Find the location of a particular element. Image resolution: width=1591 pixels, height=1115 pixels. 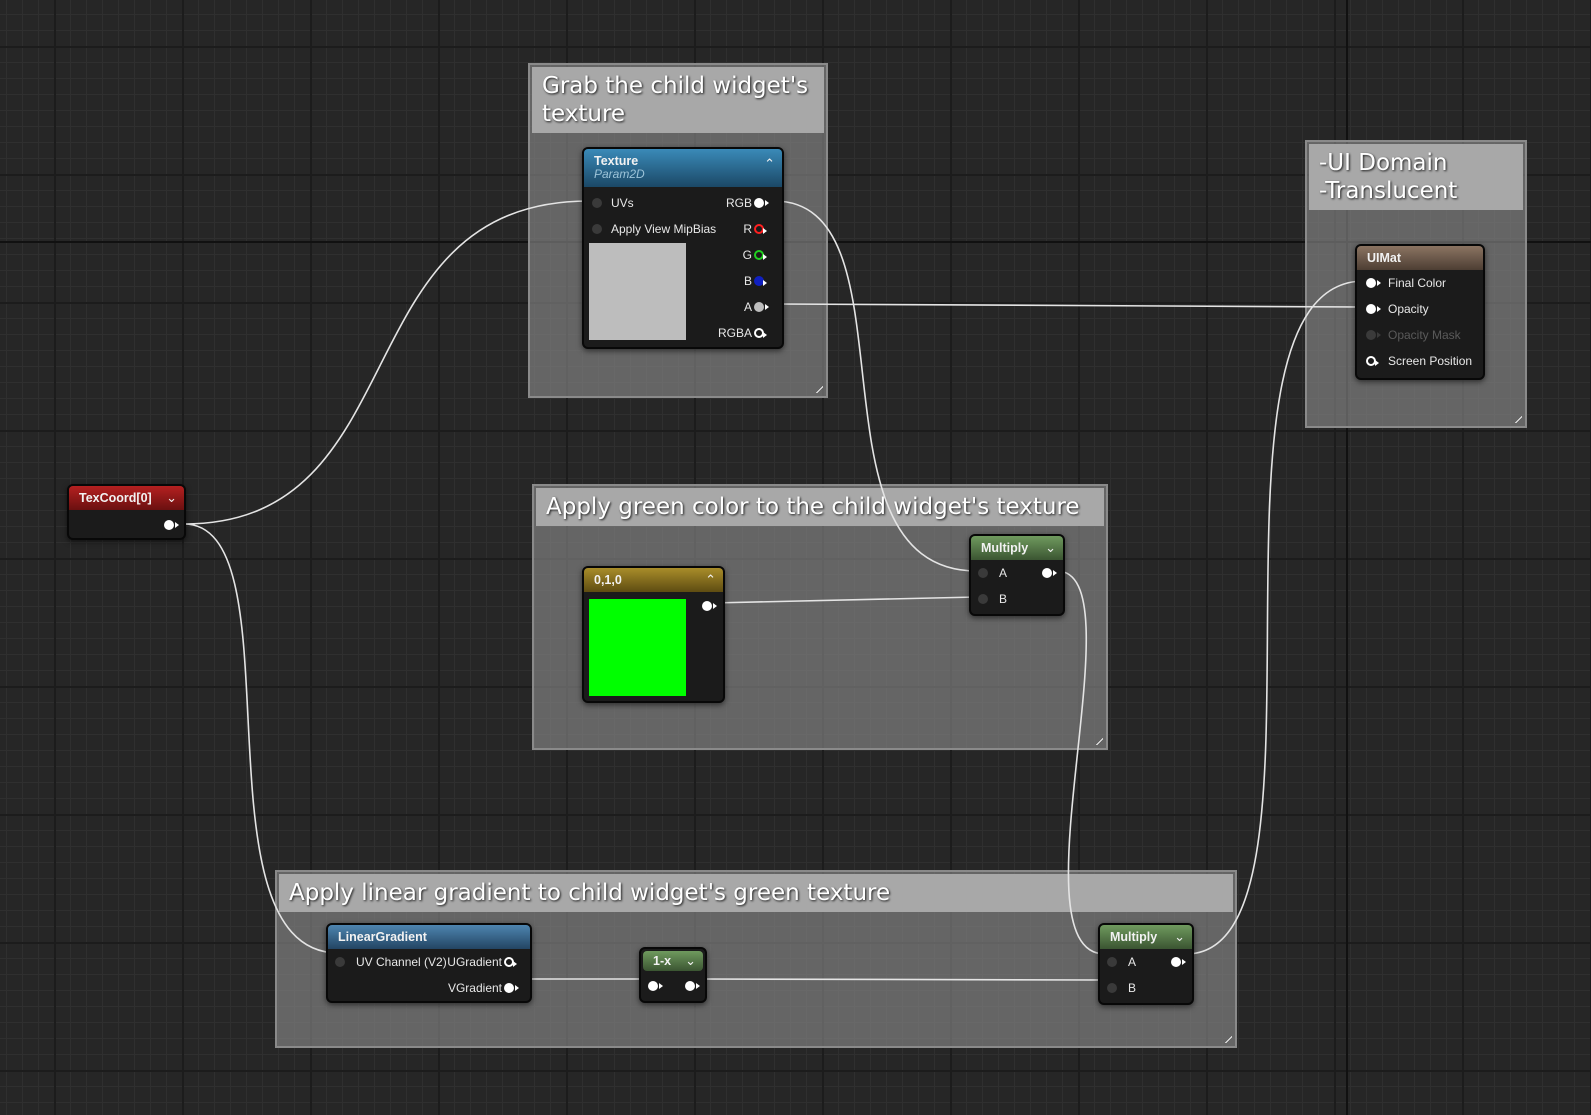

multiply-node-2: Multiply ⌄ A B is located at coordinates (1146, 964).